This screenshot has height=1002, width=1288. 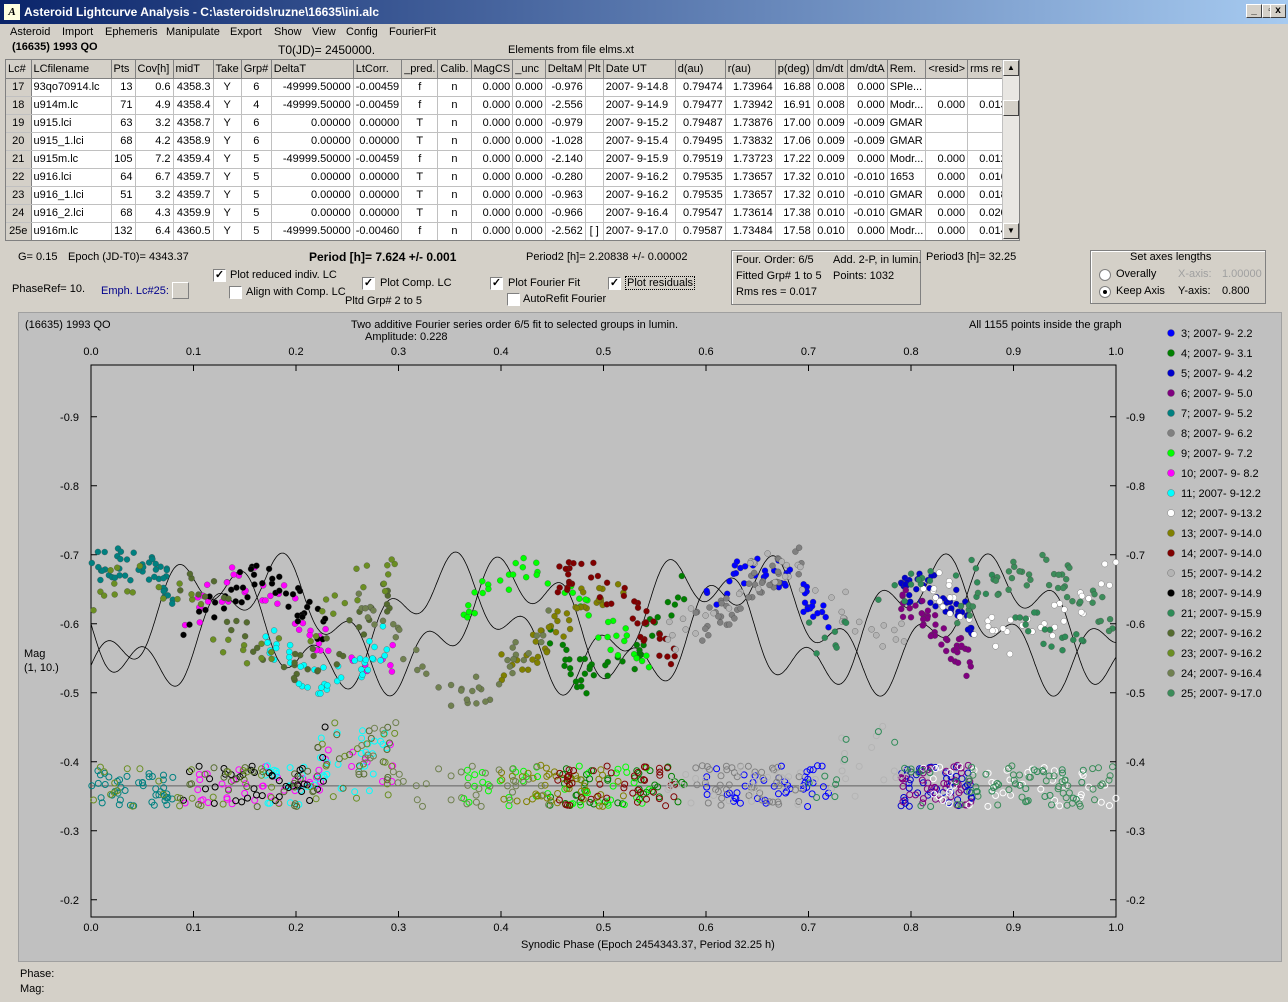 I want to click on table-cell: -0.280, so click(x=565, y=177).